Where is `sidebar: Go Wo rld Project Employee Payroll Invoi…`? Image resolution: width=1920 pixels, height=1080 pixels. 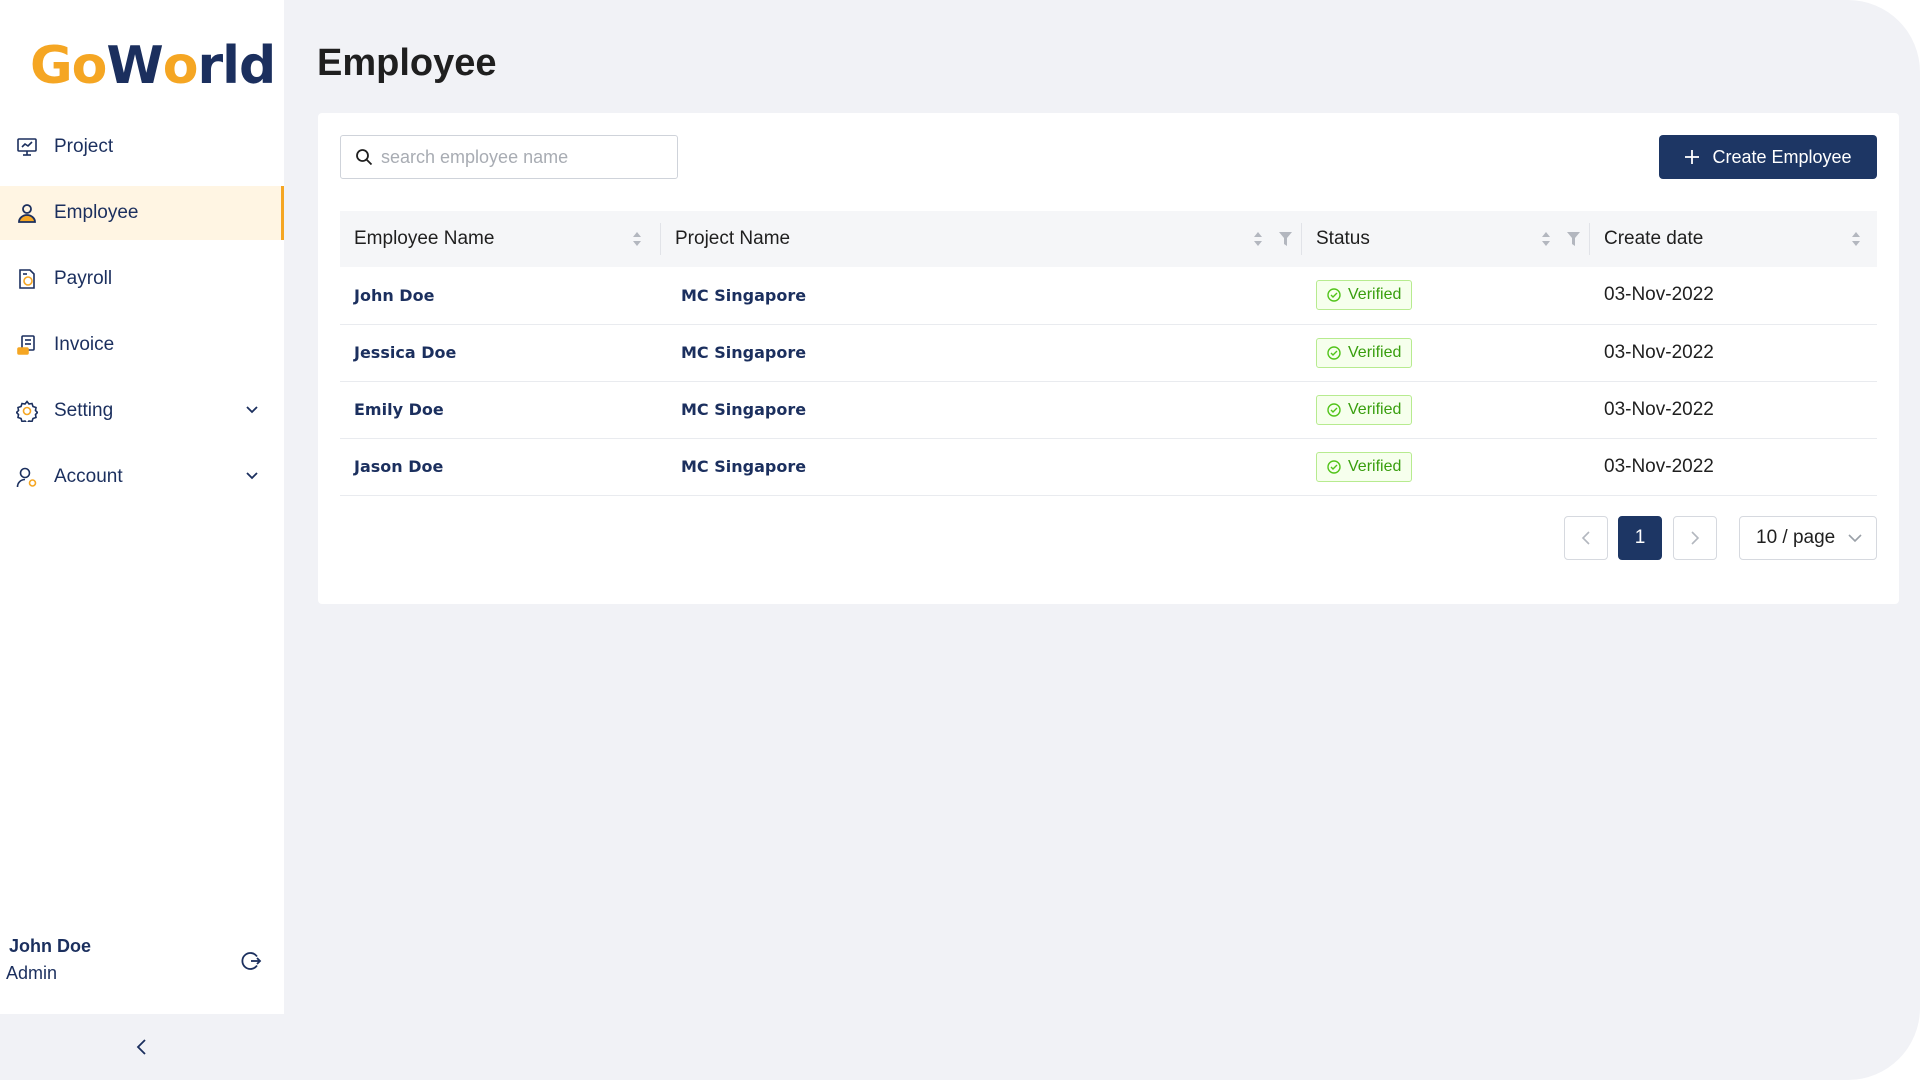 sidebar: Go Wo rld Project Employee Payroll Invoi… is located at coordinates (142, 540).